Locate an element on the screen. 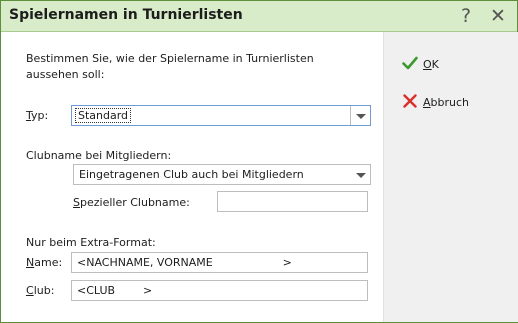 The image size is (518, 323). name-format-input: <NACHNAME, VORNAME > is located at coordinates (219, 262).